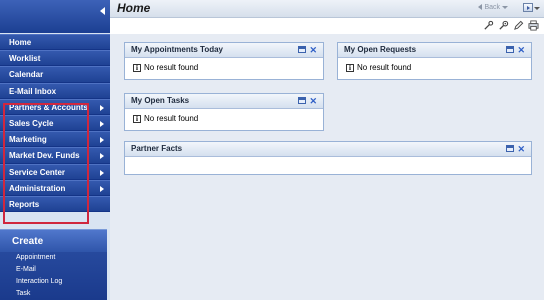 This screenshot has height=300, width=544. What do you see at coordinates (518, 25) in the screenshot?
I see `edit-icon` at bounding box center [518, 25].